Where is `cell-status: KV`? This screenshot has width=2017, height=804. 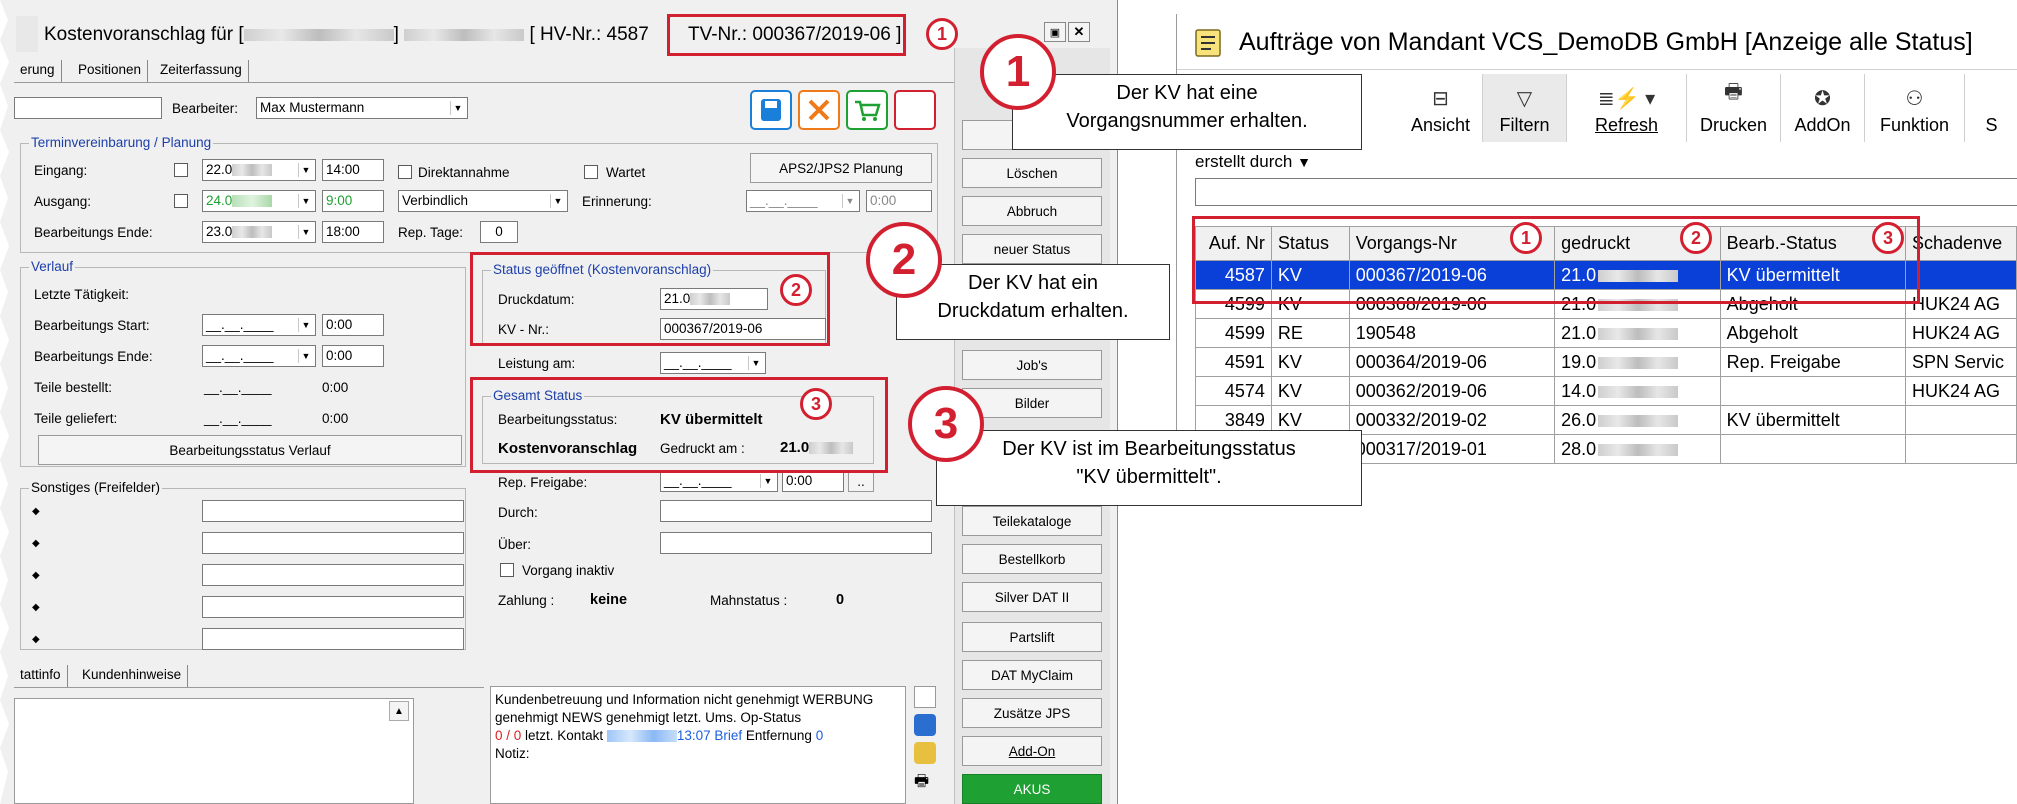
cell-status: KV is located at coordinates (1310, 362).